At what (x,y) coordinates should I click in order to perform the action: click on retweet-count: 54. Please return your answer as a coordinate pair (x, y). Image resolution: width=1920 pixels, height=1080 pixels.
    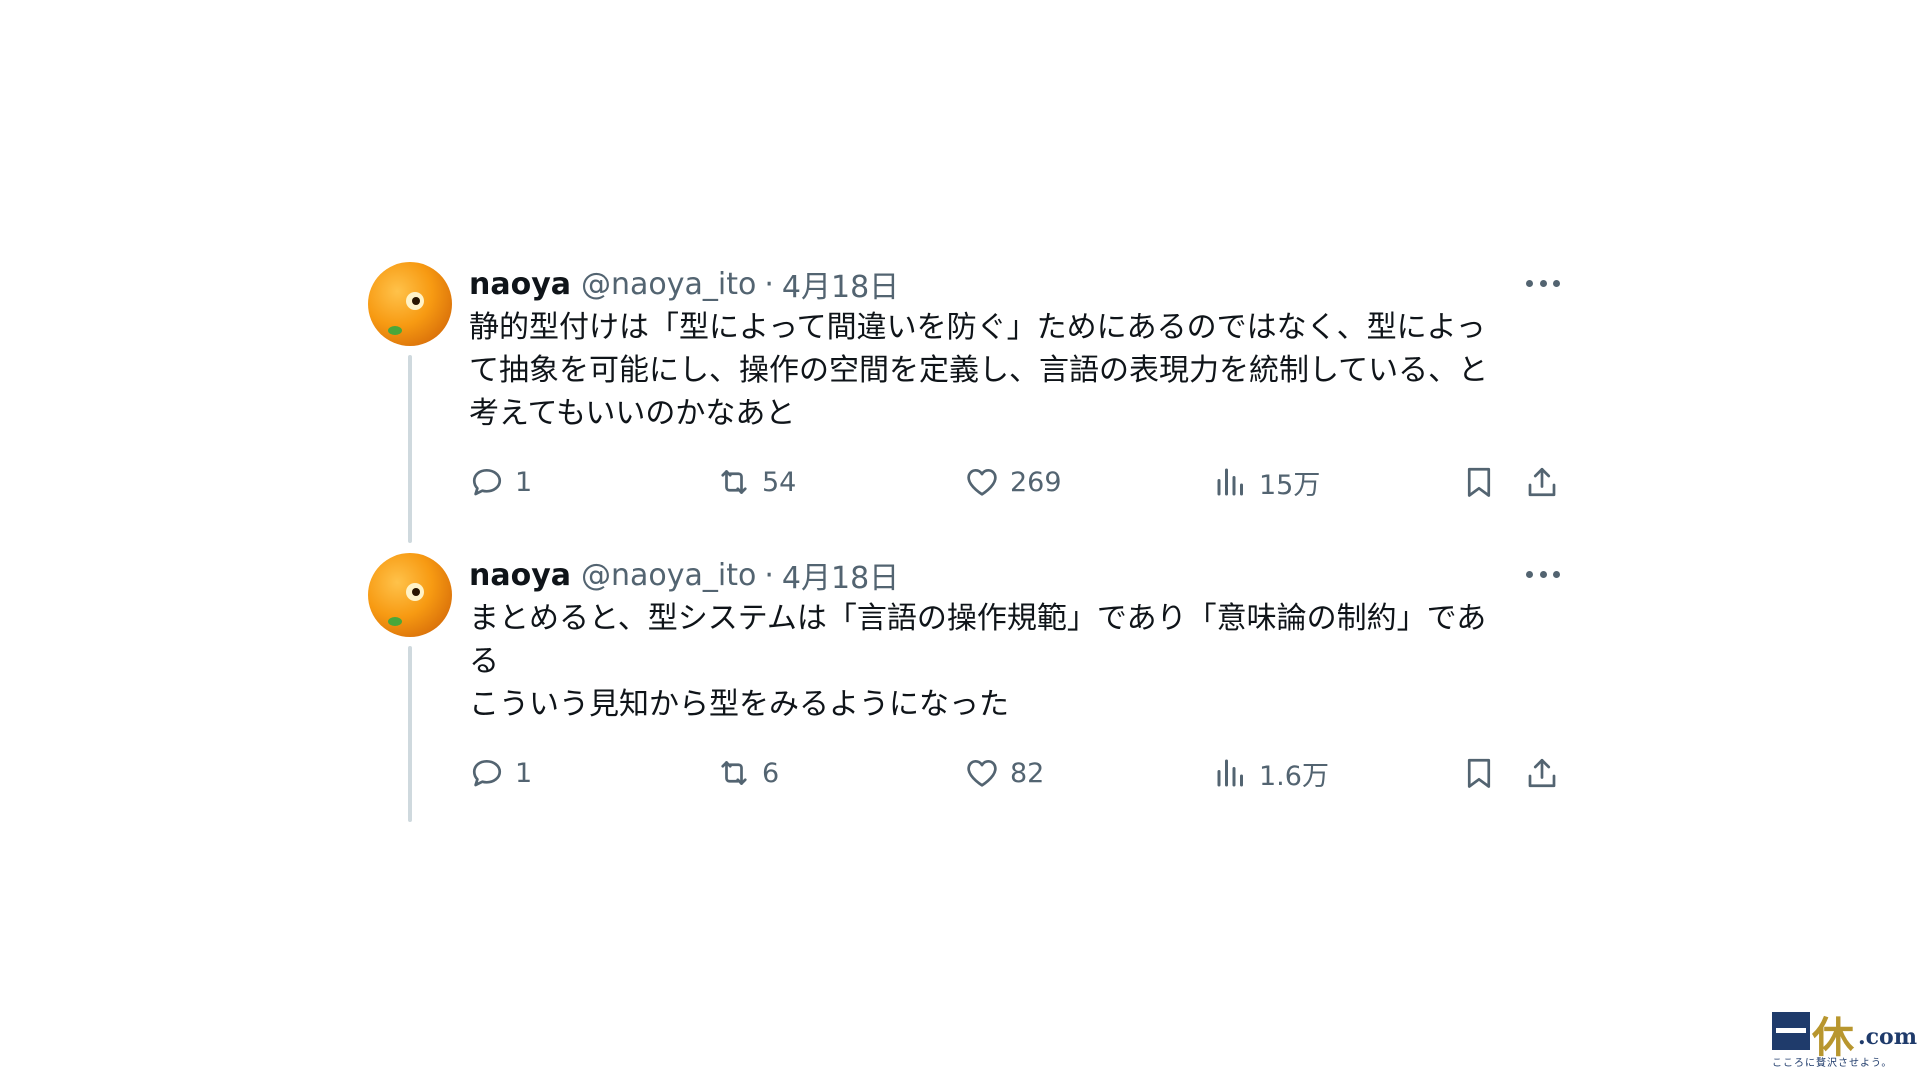
    Looking at the image, I should click on (779, 482).